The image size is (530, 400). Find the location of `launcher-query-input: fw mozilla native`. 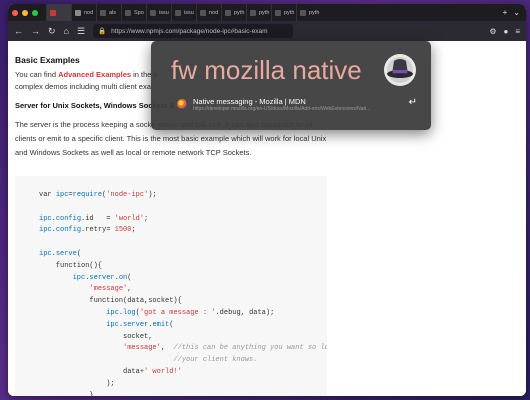

launcher-query-input: fw mozilla native is located at coordinates (266, 70).